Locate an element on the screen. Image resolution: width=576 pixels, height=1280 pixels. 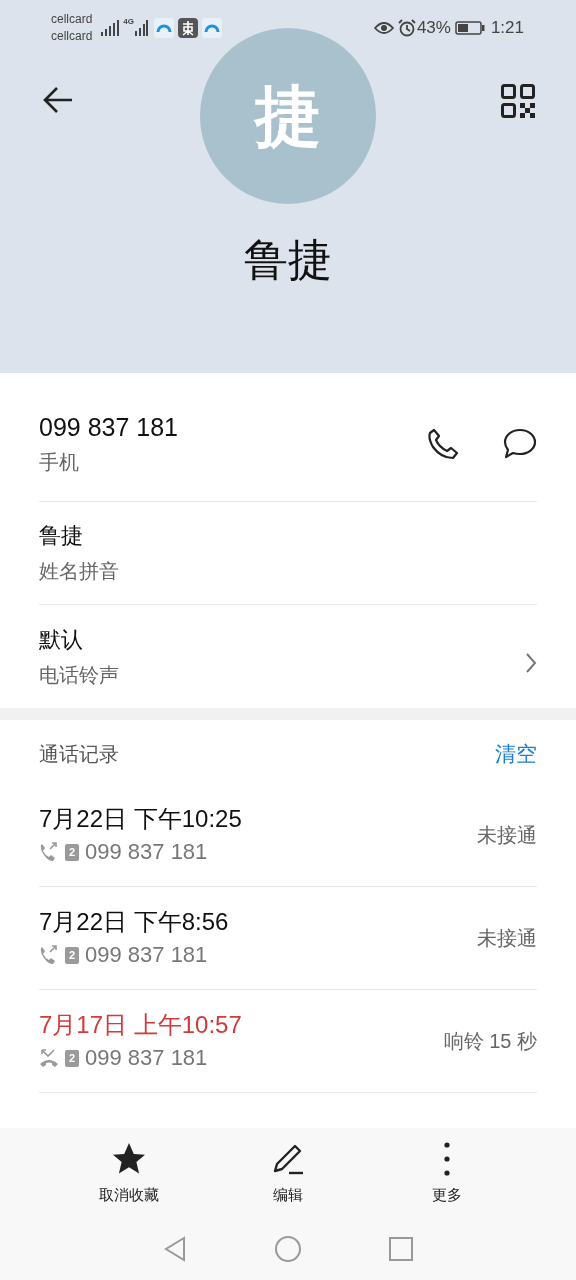
back-icon is located at coordinates (58, 100).